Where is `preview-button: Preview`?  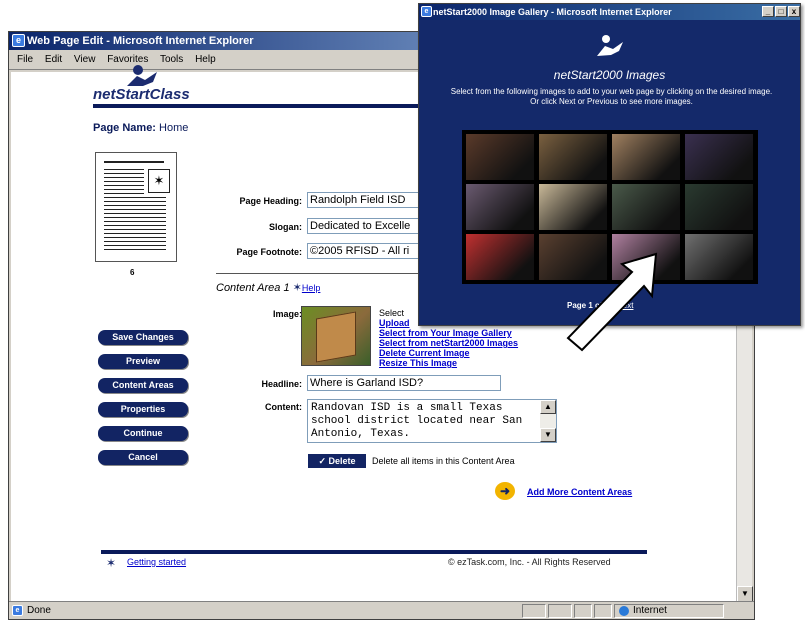
preview-button: Preview is located at coordinates (143, 361).